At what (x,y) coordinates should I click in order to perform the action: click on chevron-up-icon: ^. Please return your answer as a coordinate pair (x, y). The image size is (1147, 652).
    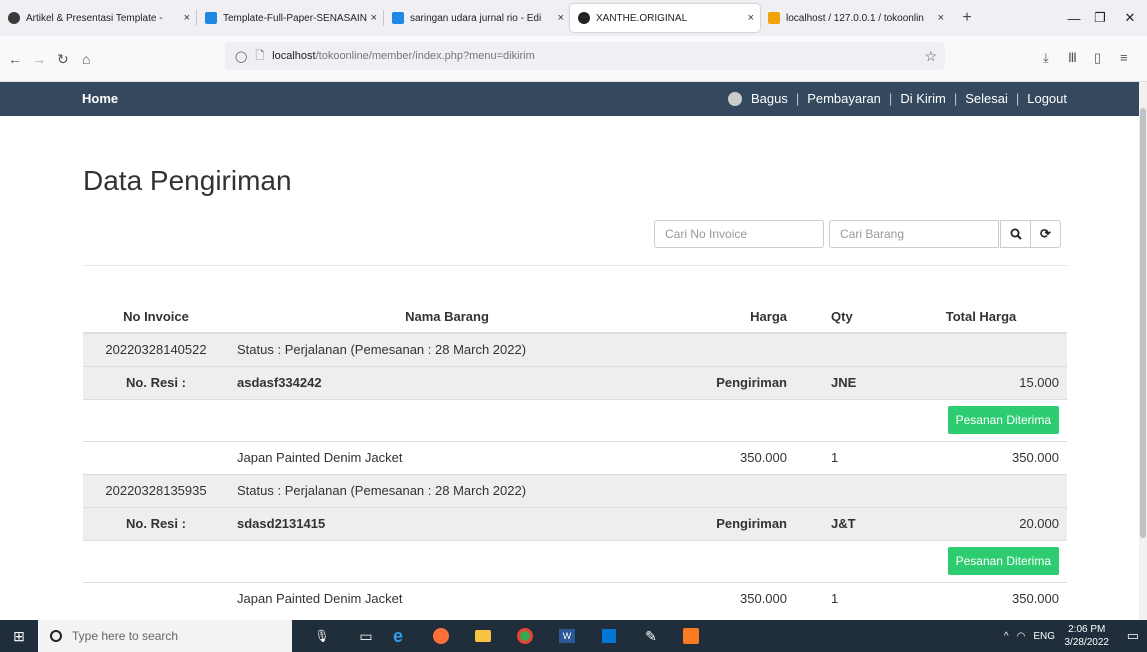
    Looking at the image, I should click on (1006, 636).